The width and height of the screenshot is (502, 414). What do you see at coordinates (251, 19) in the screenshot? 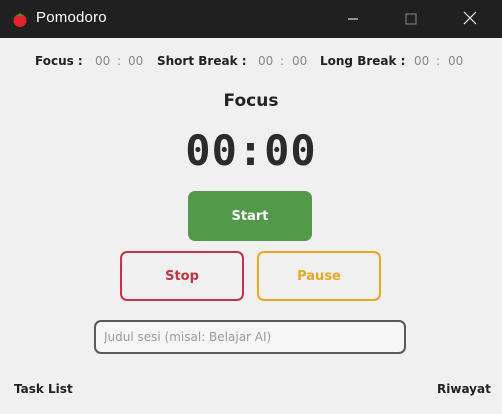
I see `title-bar: Pomodoro` at bounding box center [251, 19].